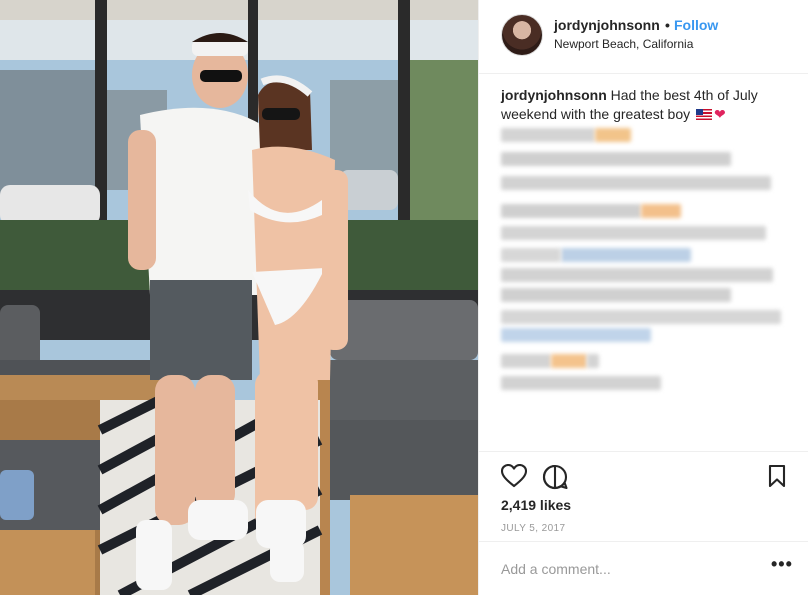 Image resolution: width=808 pixels, height=596 pixels. Describe the element at coordinates (533, 528) in the screenshot. I see `post-date: JULY 5, 2017` at that location.